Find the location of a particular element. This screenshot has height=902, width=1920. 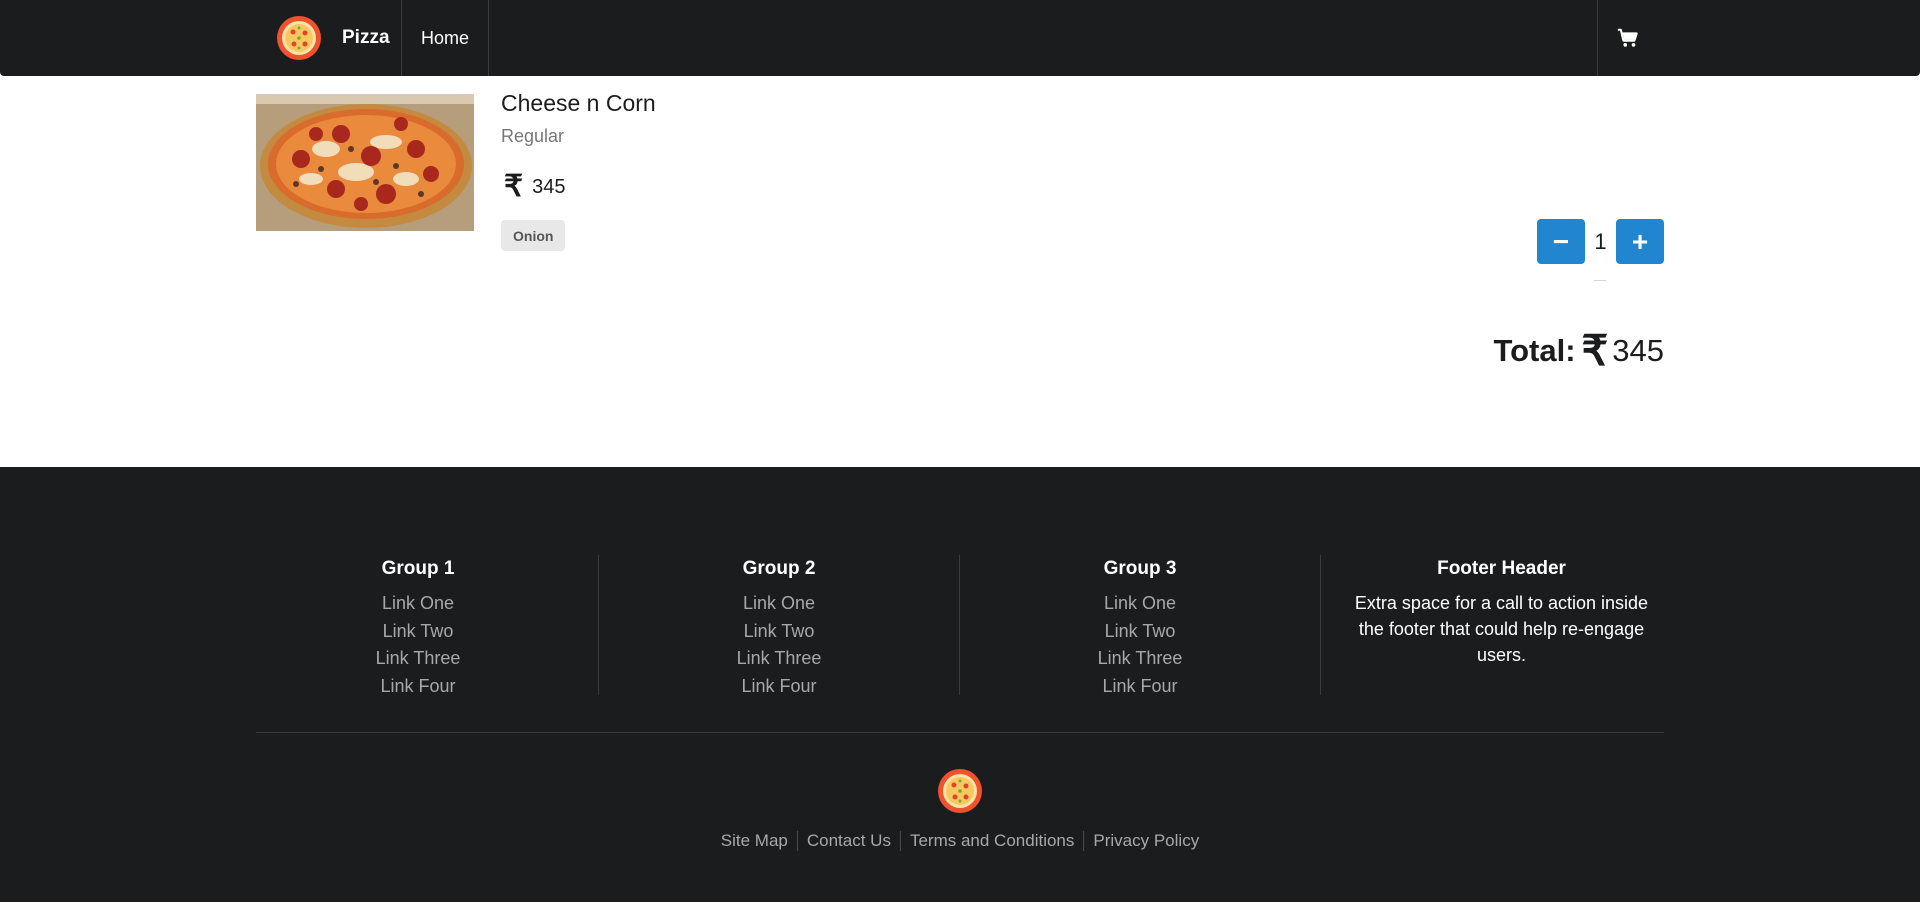

item-price: ₹ 345 is located at coordinates (534, 187).